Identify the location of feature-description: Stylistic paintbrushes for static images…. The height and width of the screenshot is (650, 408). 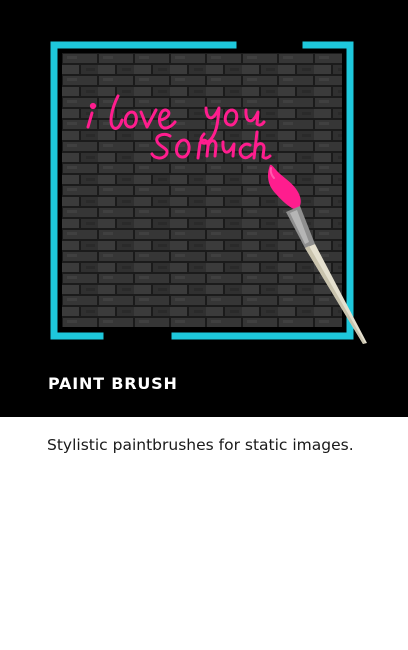
(200, 445).